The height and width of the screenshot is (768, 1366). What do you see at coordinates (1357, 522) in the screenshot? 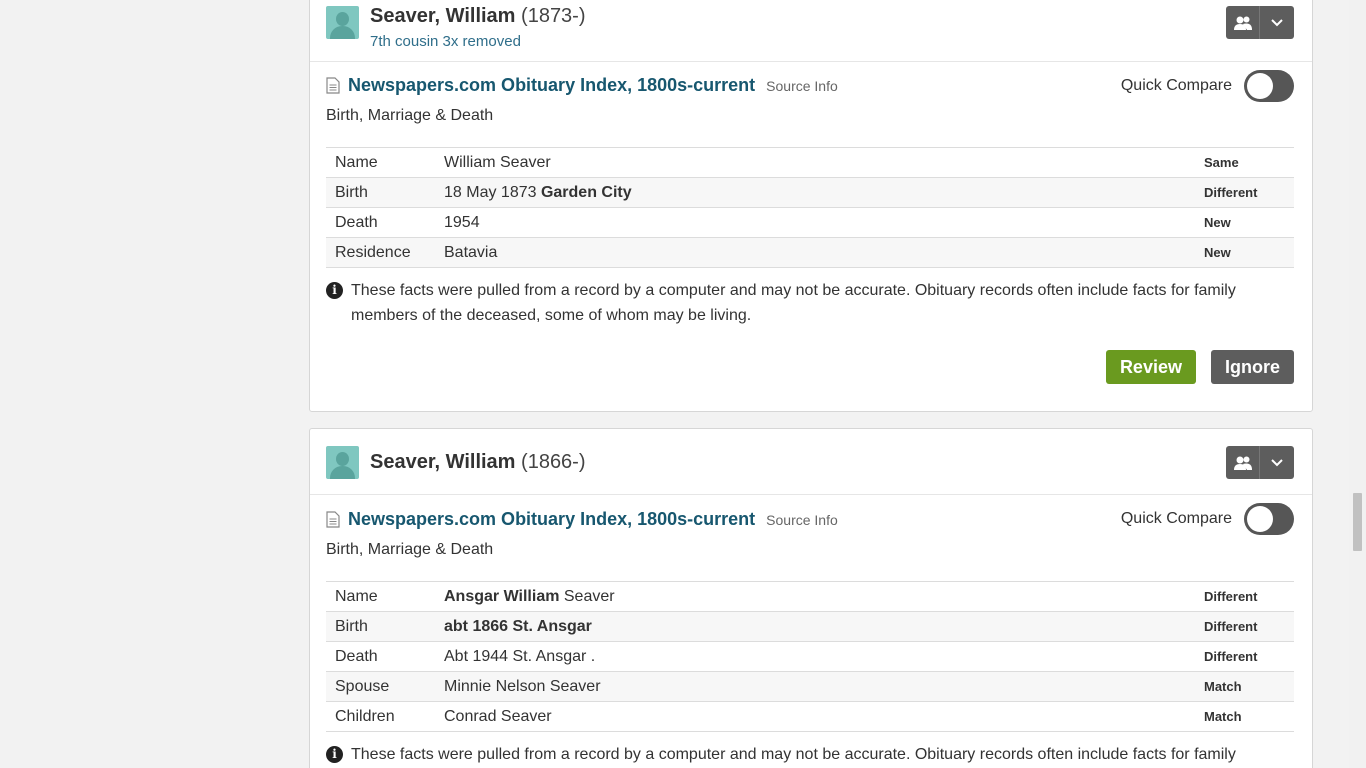
I see `scrollbar-thumb` at bounding box center [1357, 522].